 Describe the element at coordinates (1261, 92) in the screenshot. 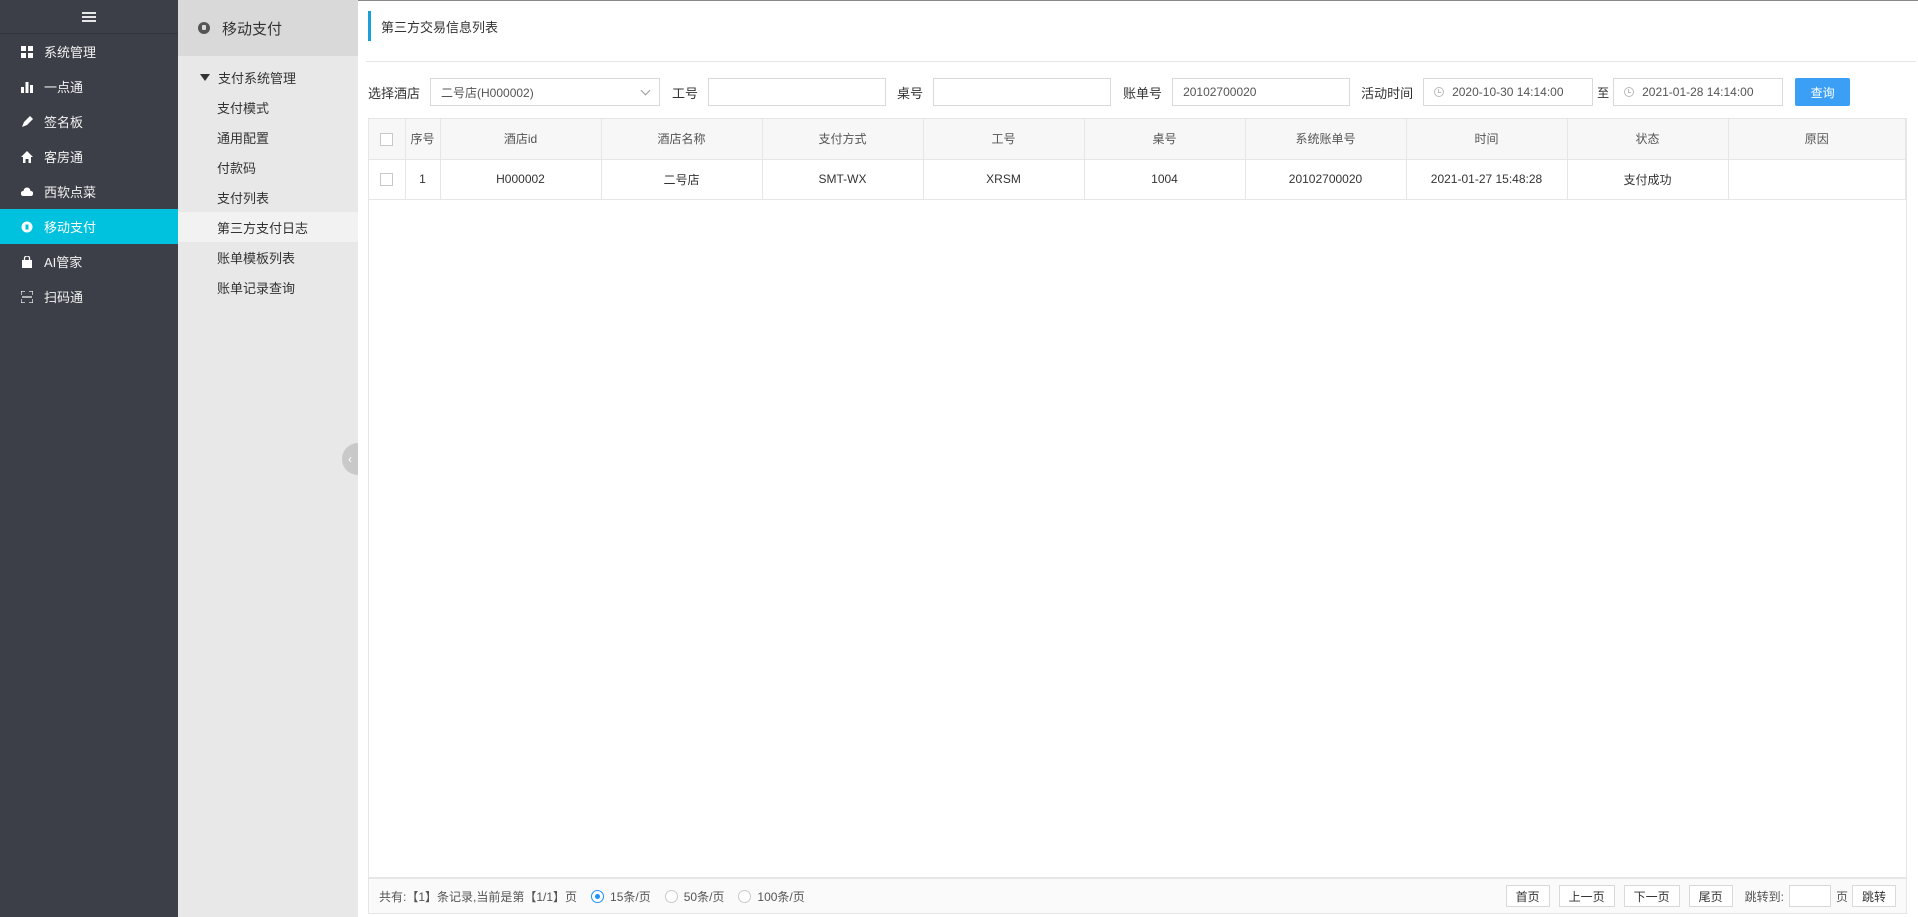

I see `bill-number-input: 20102700020` at that location.